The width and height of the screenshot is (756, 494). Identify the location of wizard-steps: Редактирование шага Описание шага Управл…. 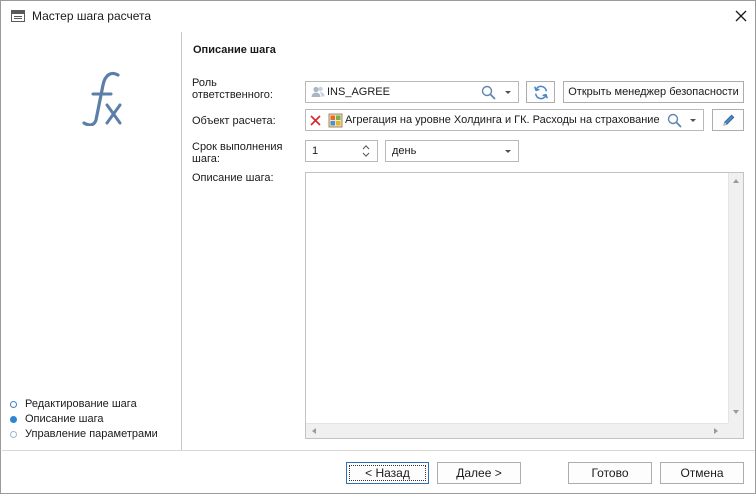
(83, 419).